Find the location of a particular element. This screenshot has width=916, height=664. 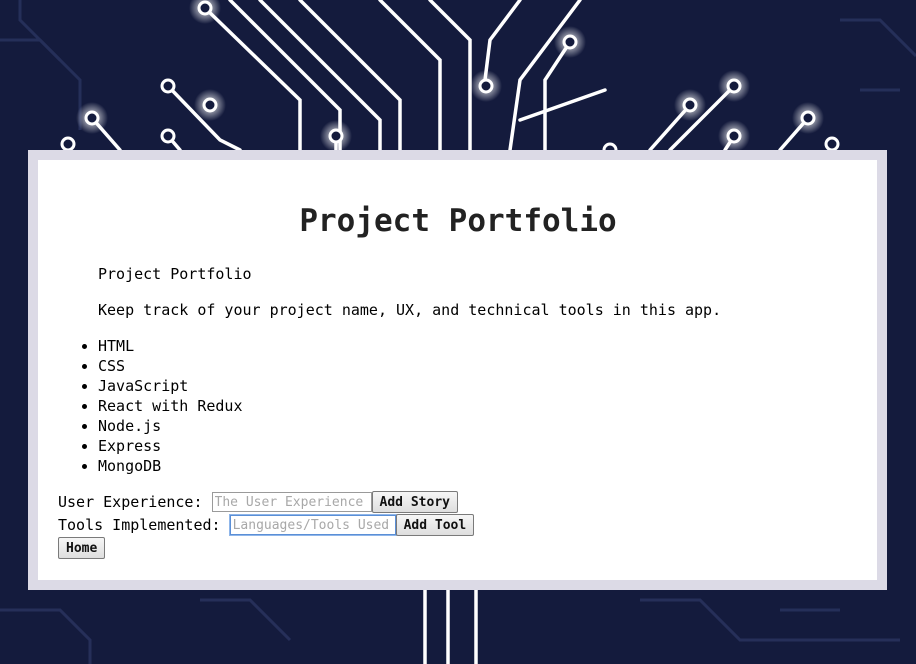

list-item: React with Redux is located at coordinates (170, 406).